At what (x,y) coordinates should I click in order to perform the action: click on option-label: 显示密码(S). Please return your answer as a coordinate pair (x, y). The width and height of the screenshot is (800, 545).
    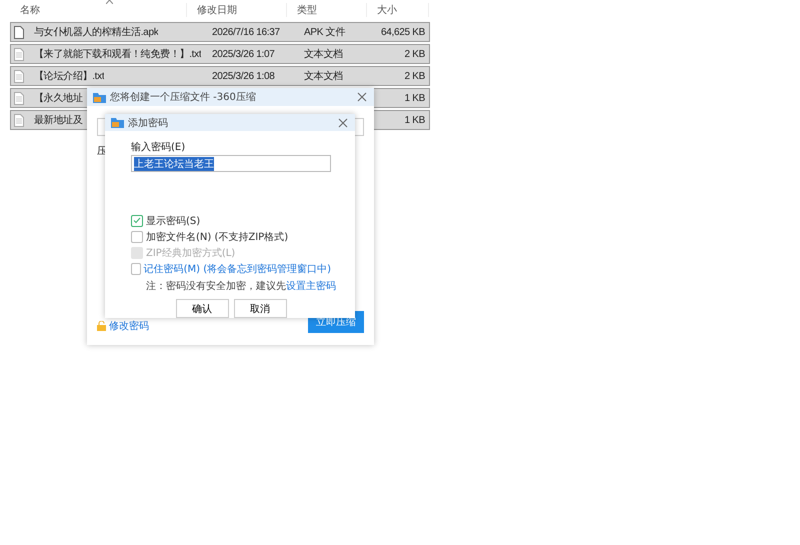
    Looking at the image, I should click on (173, 221).